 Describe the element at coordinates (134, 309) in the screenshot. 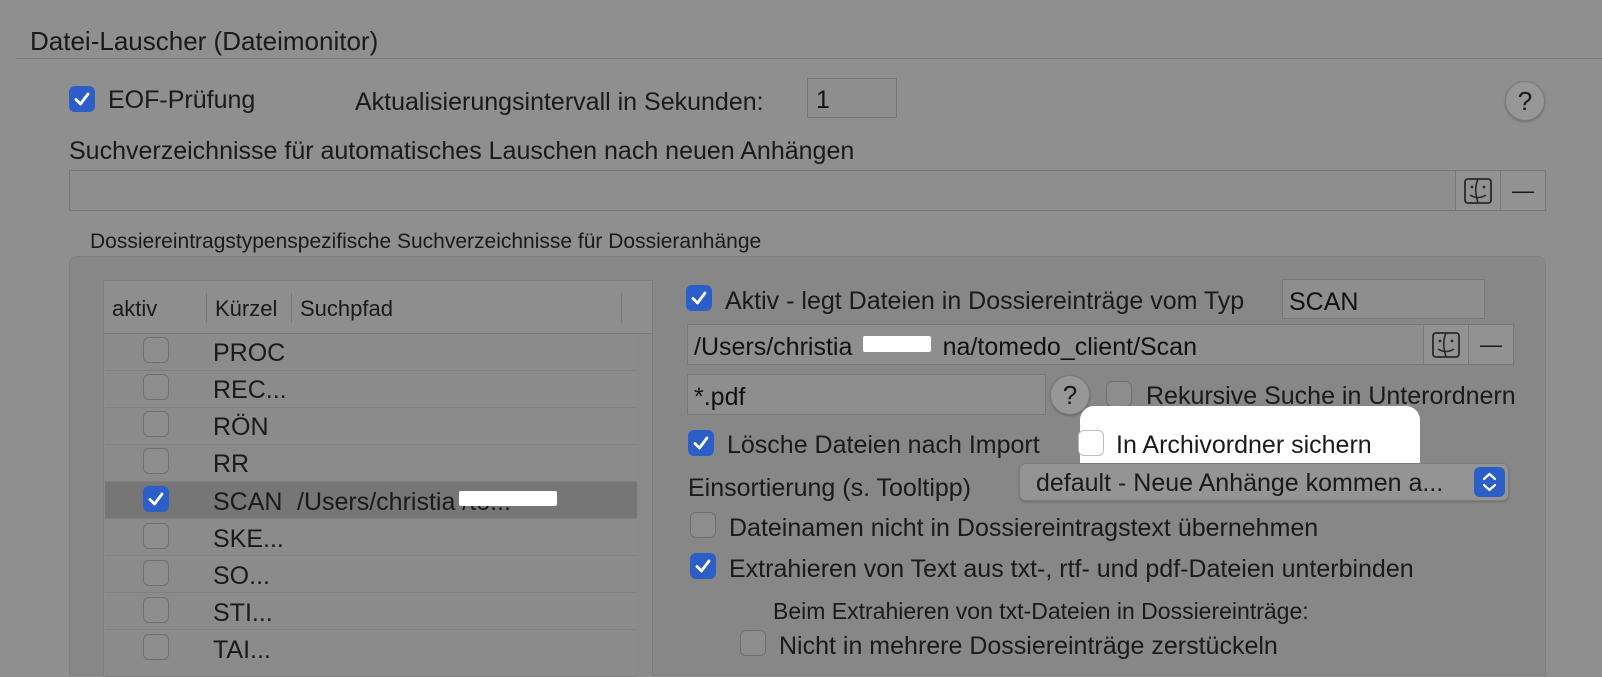

I see `header-active: aktiv` at that location.